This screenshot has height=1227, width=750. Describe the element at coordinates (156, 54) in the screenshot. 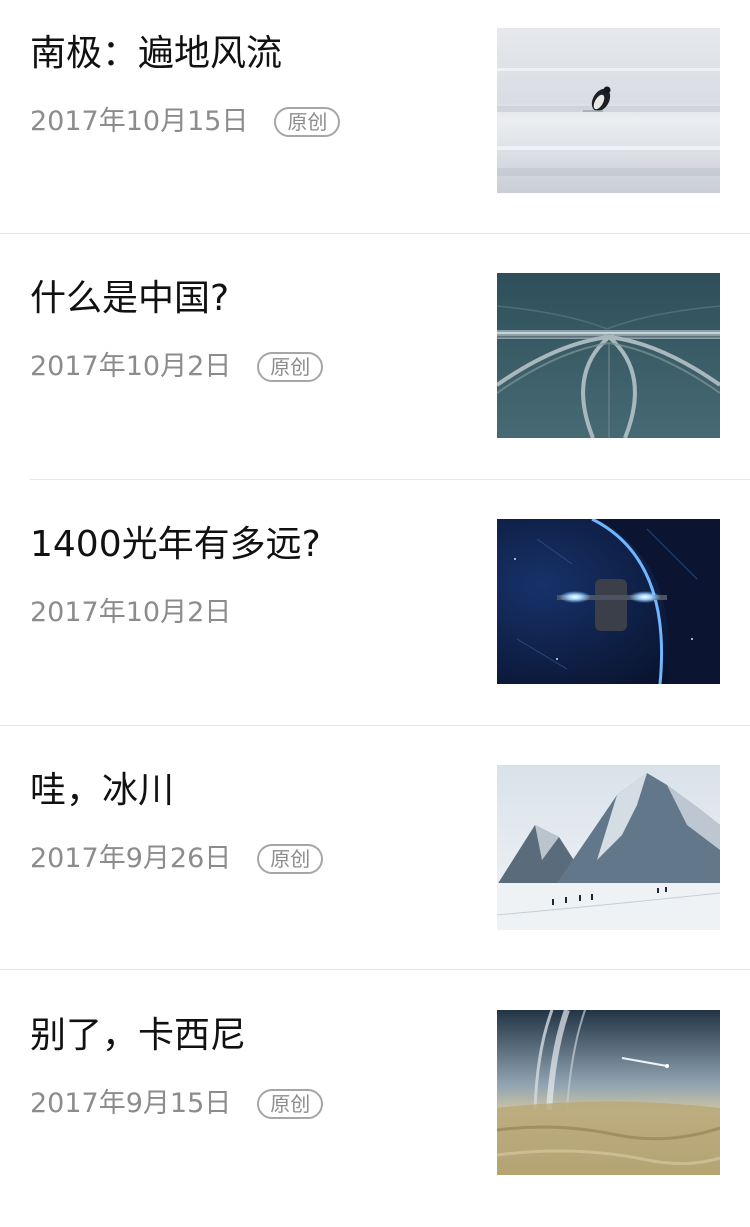

I see `article-title: 南极：遍地风流` at that location.